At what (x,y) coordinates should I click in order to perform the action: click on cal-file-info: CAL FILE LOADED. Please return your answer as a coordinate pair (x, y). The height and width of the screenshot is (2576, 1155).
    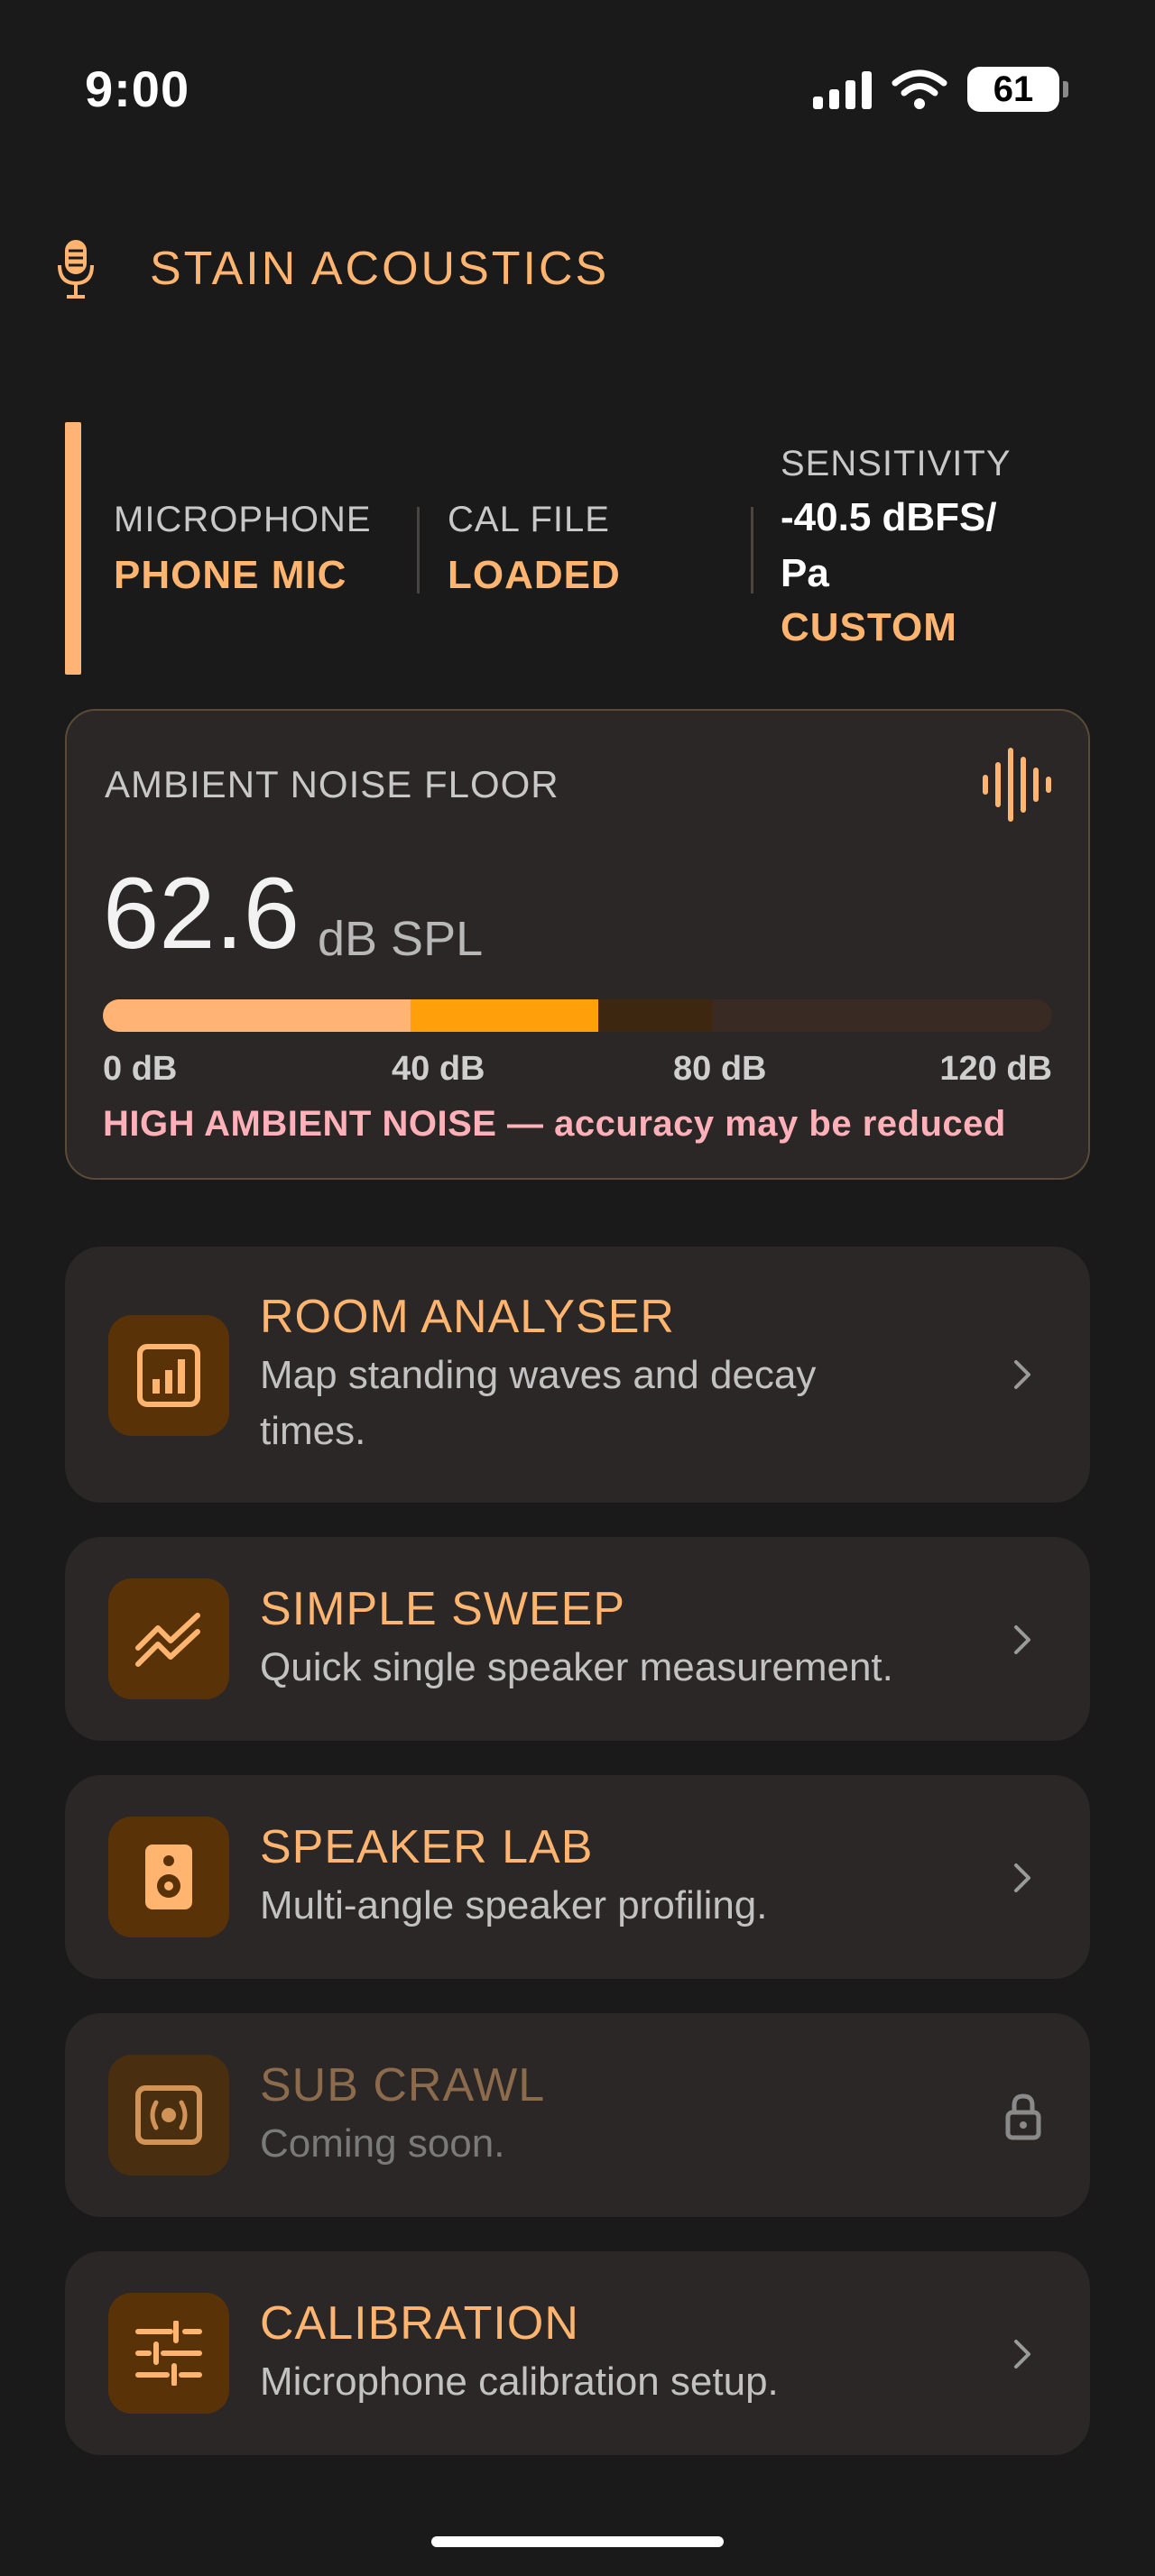
    Looking at the image, I should click on (534, 549).